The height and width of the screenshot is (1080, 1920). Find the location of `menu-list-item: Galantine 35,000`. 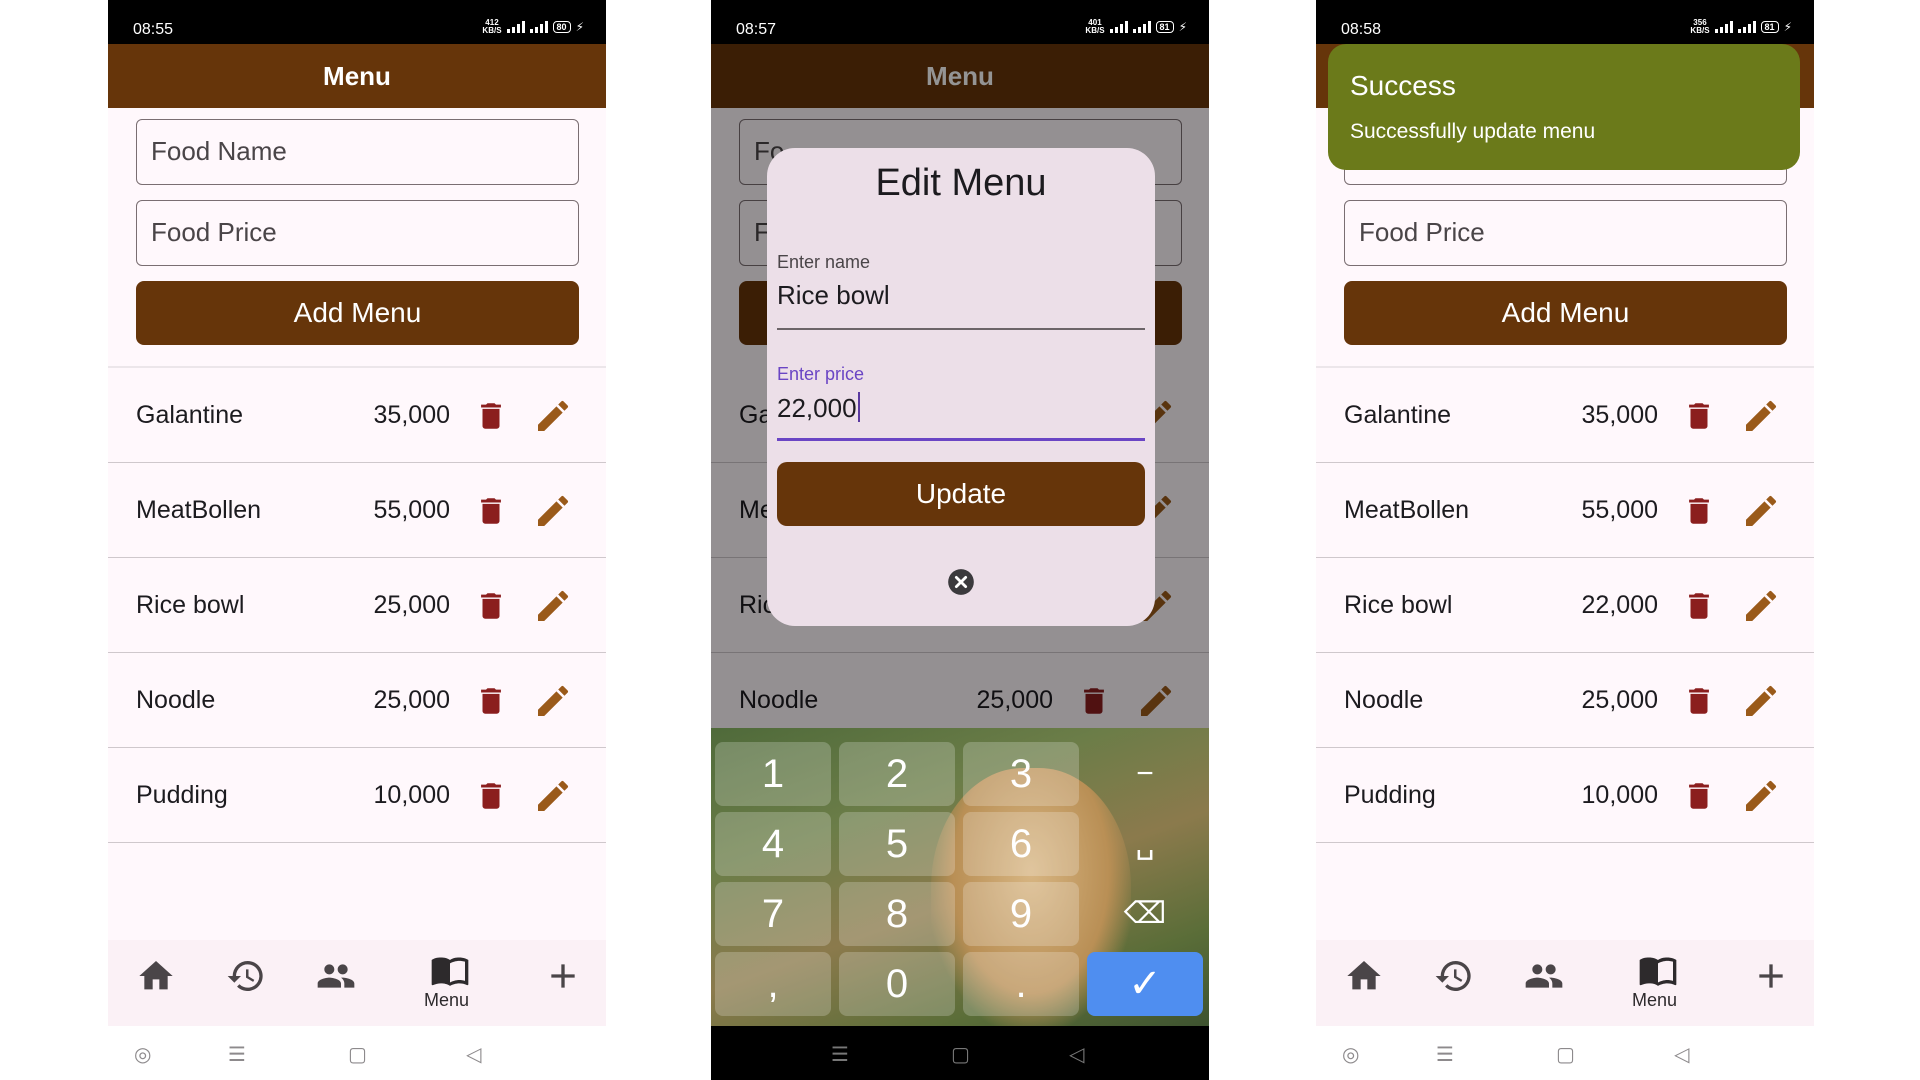

menu-list-item: Galantine 35,000 is located at coordinates (357, 415).